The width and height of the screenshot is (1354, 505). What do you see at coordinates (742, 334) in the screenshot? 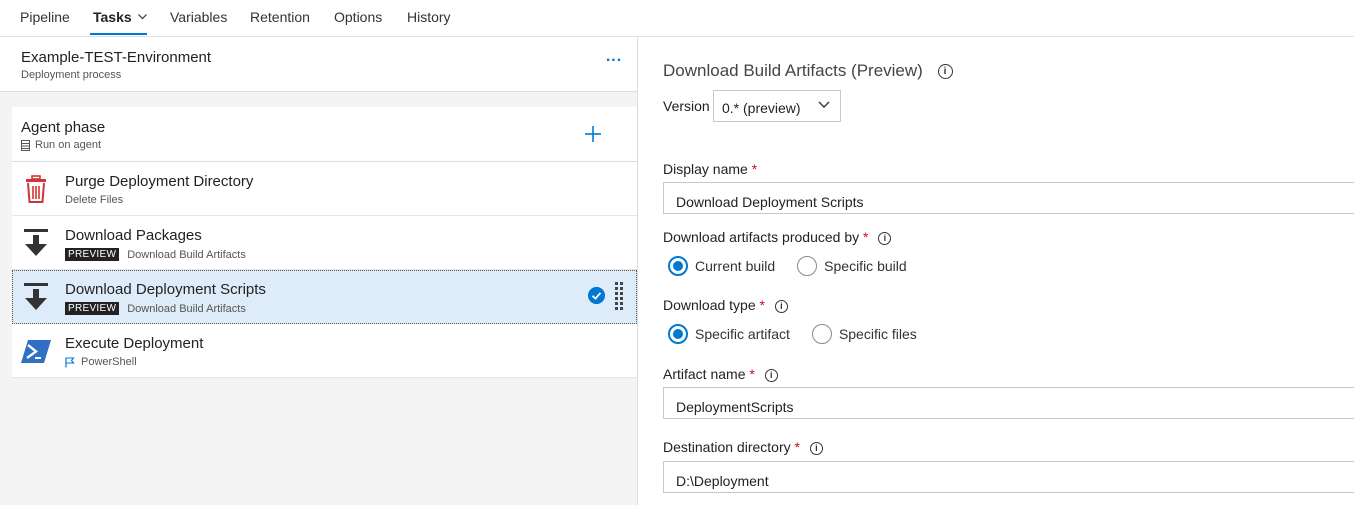
I see `specific-artifact-label: Specific artifact` at bounding box center [742, 334].